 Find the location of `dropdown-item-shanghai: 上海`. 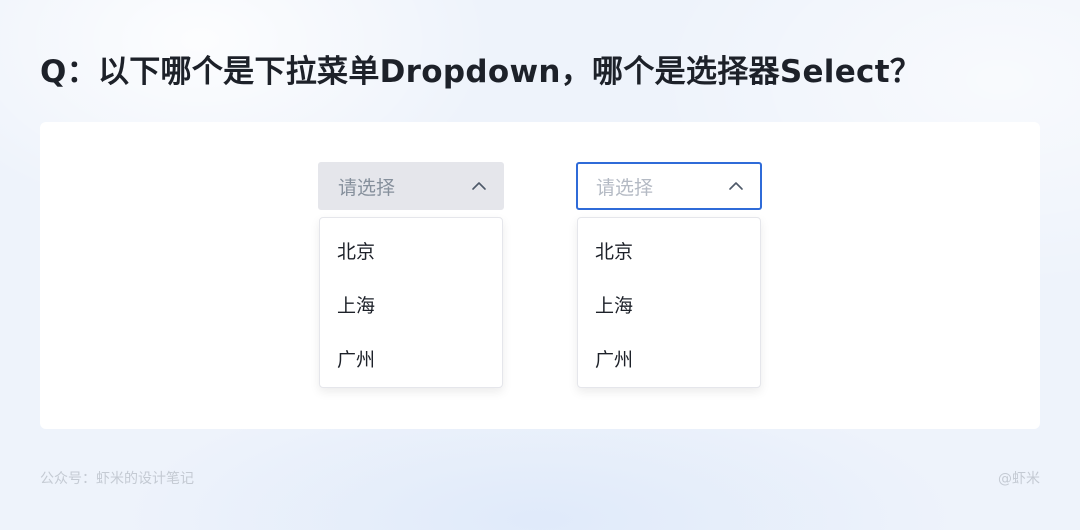

dropdown-item-shanghai: 上海 is located at coordinates (411, 304).